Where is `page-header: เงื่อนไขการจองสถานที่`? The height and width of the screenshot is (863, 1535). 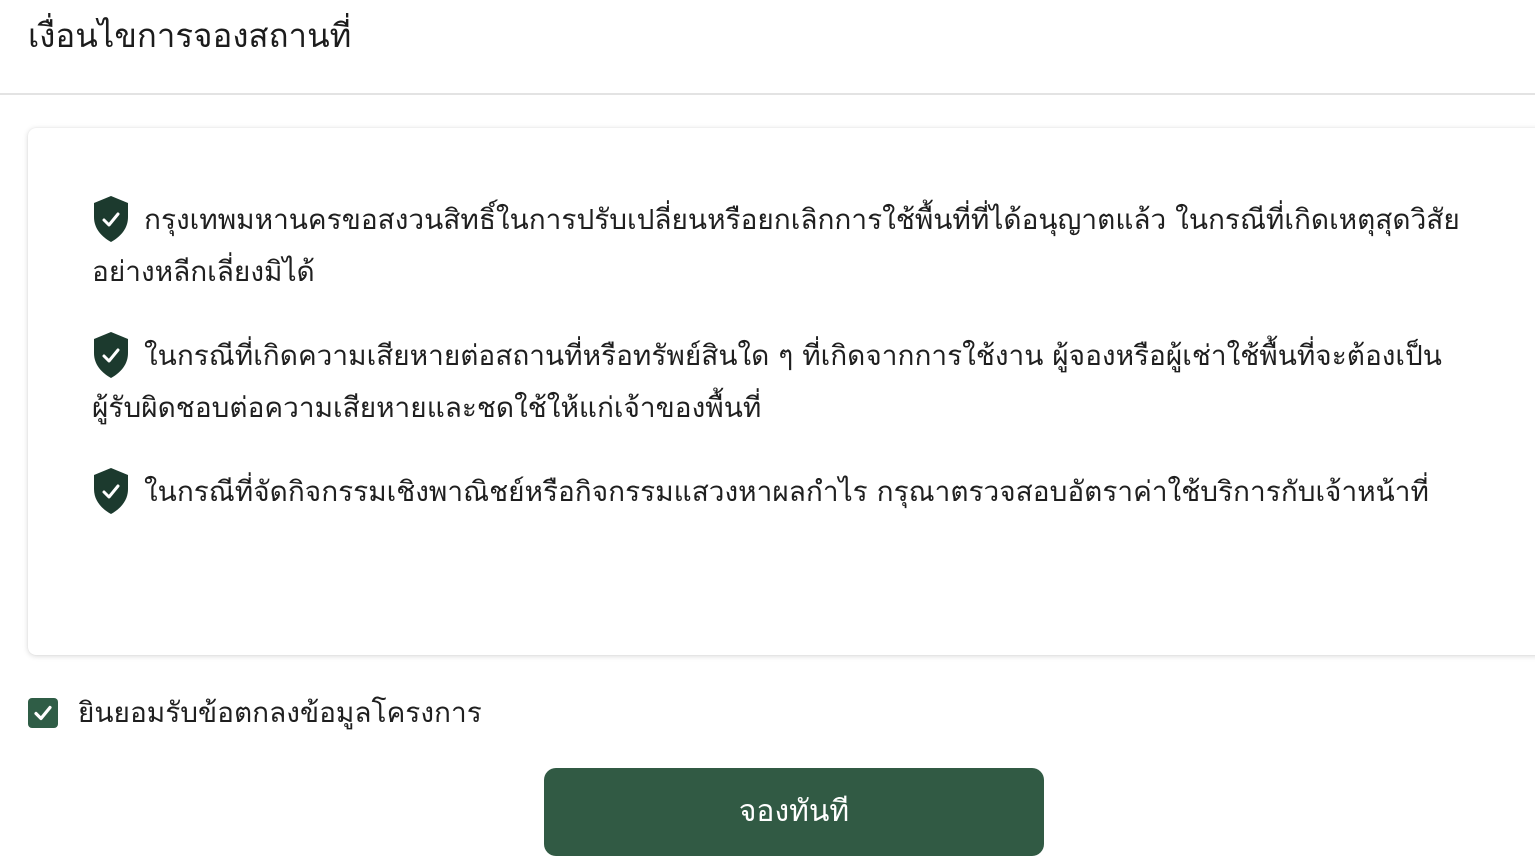 page-header: เงื่อนไขการจองสถานที่ is located at coordinates (767, 47).